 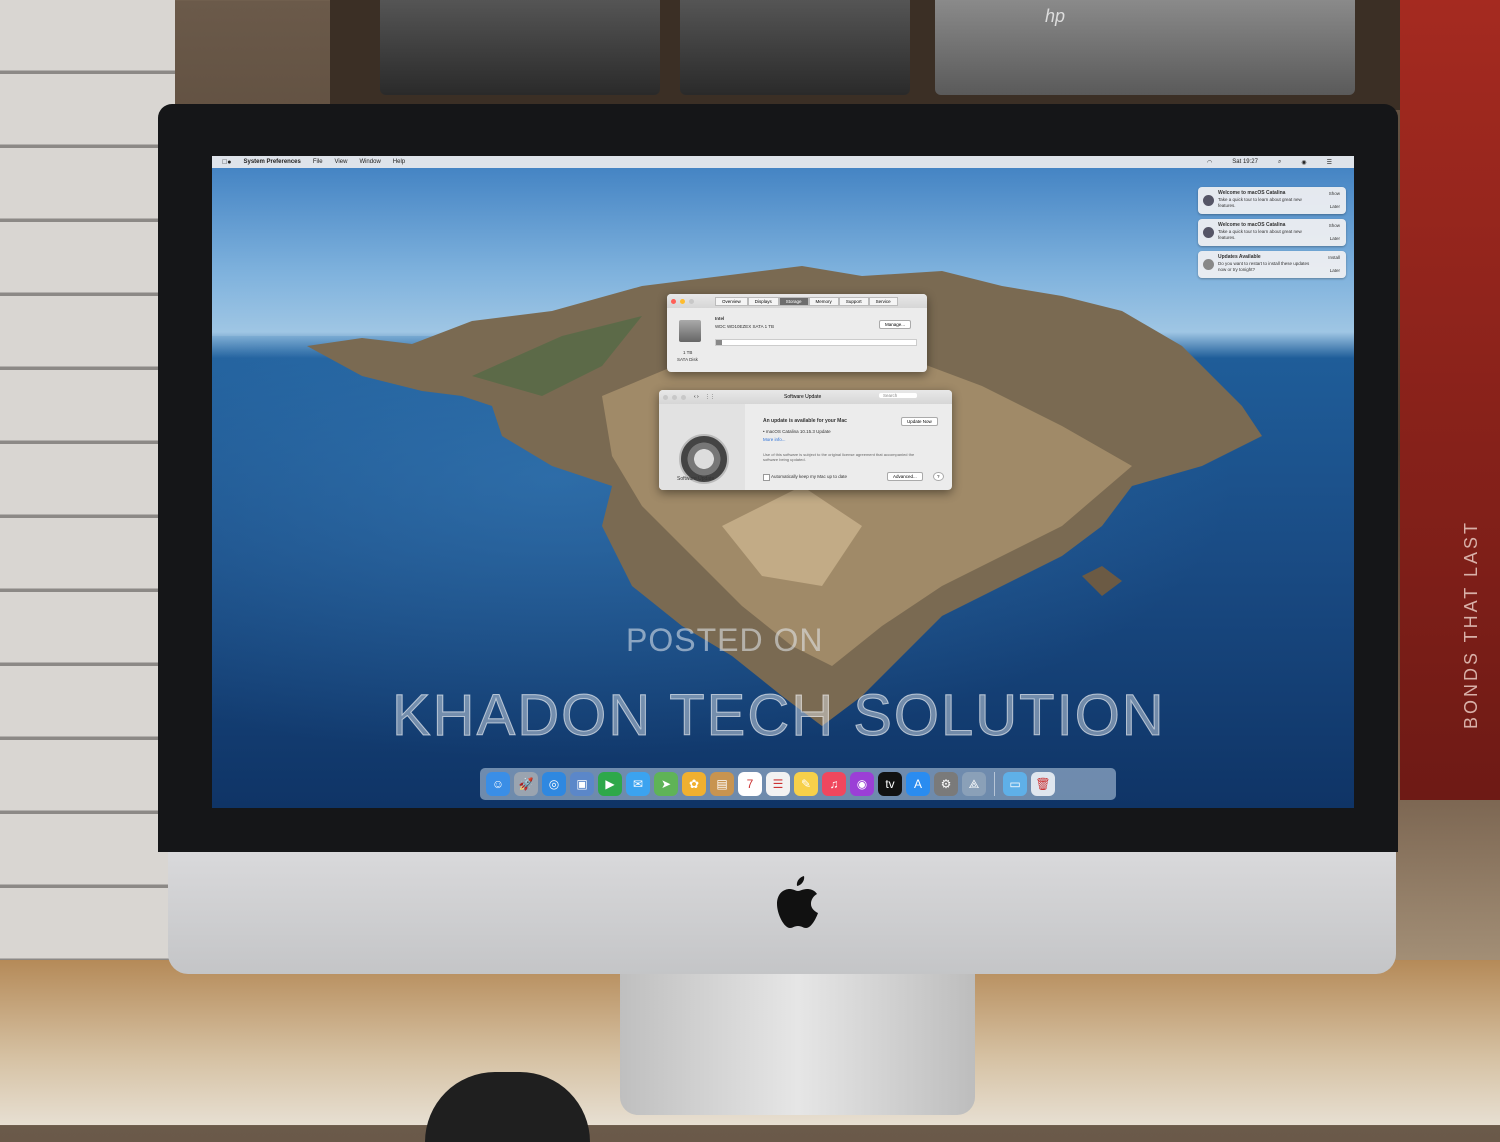 What do you see at coordinates (87, 562) in the screenshot?
I see `store-wall-shelf` at bounding box center [87, 562].